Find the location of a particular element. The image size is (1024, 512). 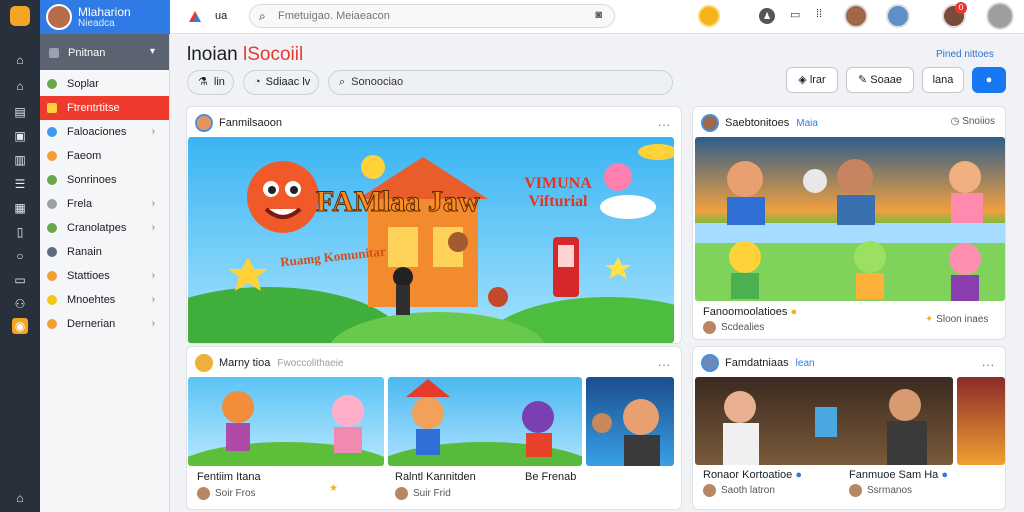

filter-icon: ⚗ is located at coordinates (203, 82).